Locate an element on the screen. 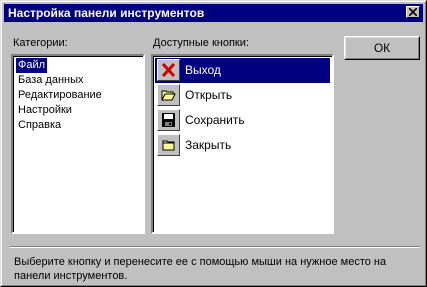 Image resolution: width=427 pixels, height=287 pixels. button-item-close-label: Закрыть is located at coordinates (208, 145).